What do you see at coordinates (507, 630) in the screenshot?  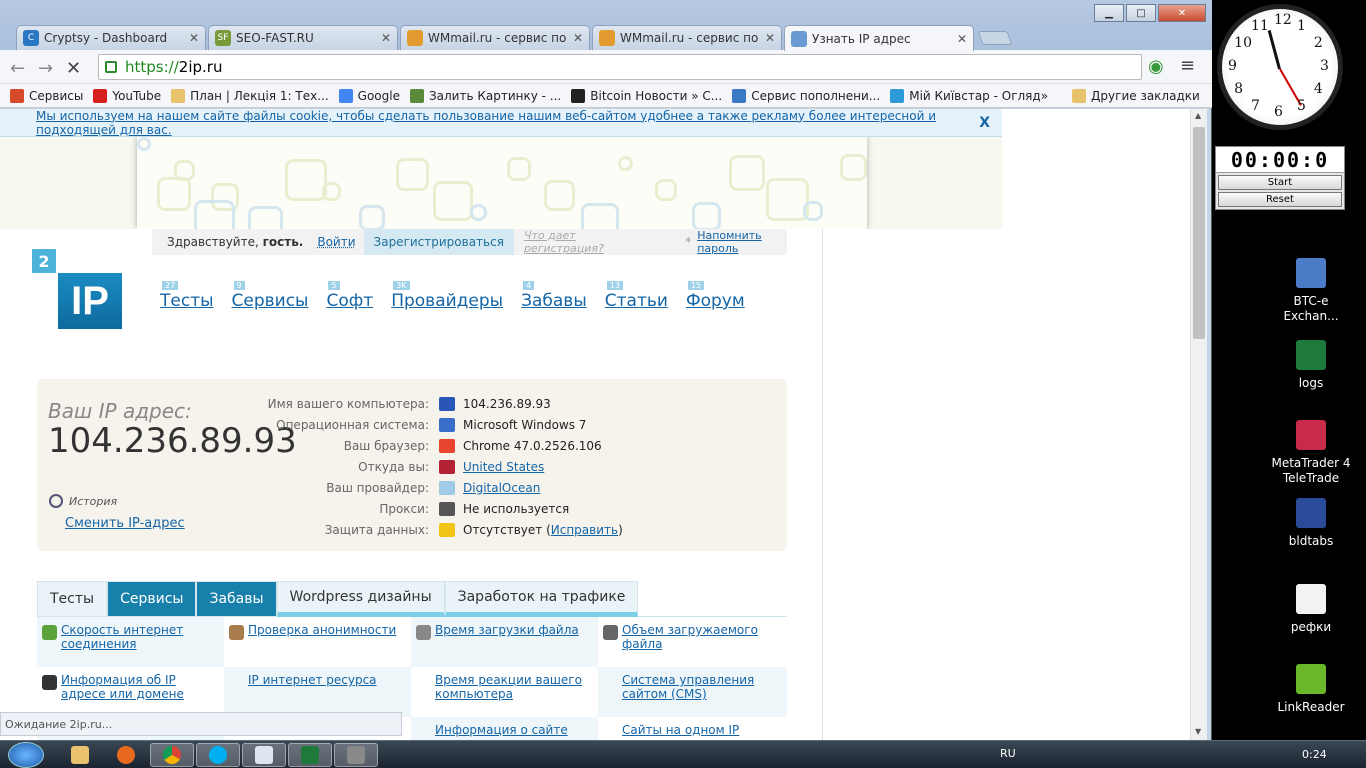 I see `service-link: Время загрузки файла` at bounding box center [507, 630].